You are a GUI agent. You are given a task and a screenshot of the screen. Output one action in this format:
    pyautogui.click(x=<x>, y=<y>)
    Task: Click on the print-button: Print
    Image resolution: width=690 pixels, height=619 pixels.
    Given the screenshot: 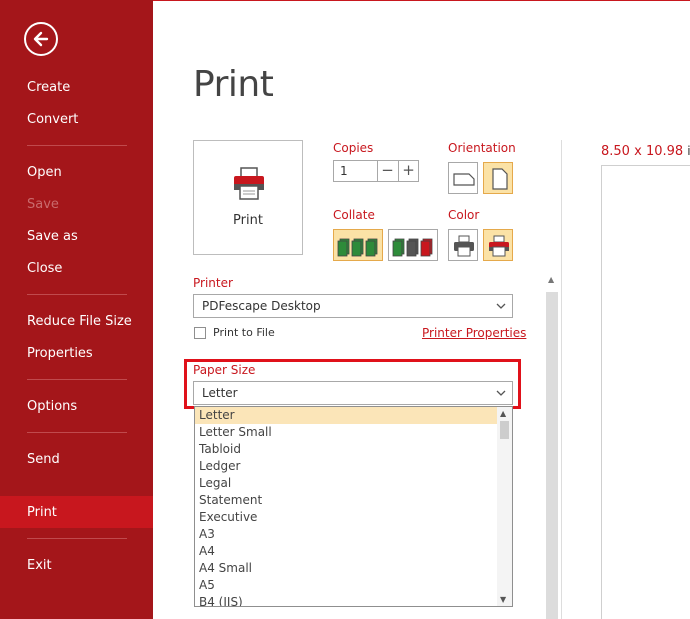 What is the action you would take?
    pyautogui.click(x=248, y=197)
    